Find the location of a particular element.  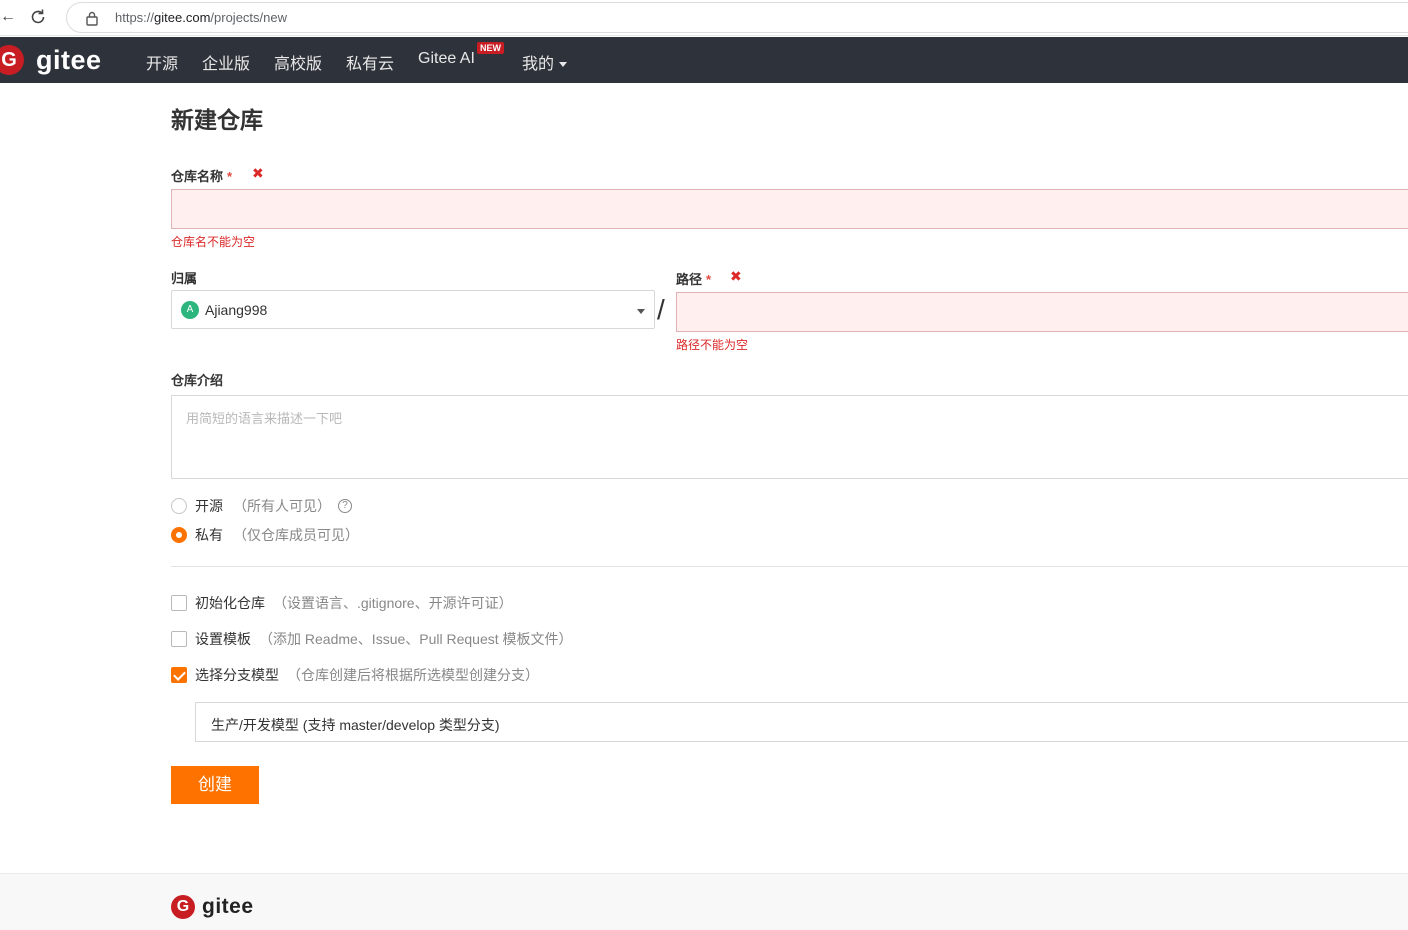

top-navbar: G gitee 开源 企业版 高校版 私有云 Gitee AI NEW 我的 is located at coordinates (704, 60).